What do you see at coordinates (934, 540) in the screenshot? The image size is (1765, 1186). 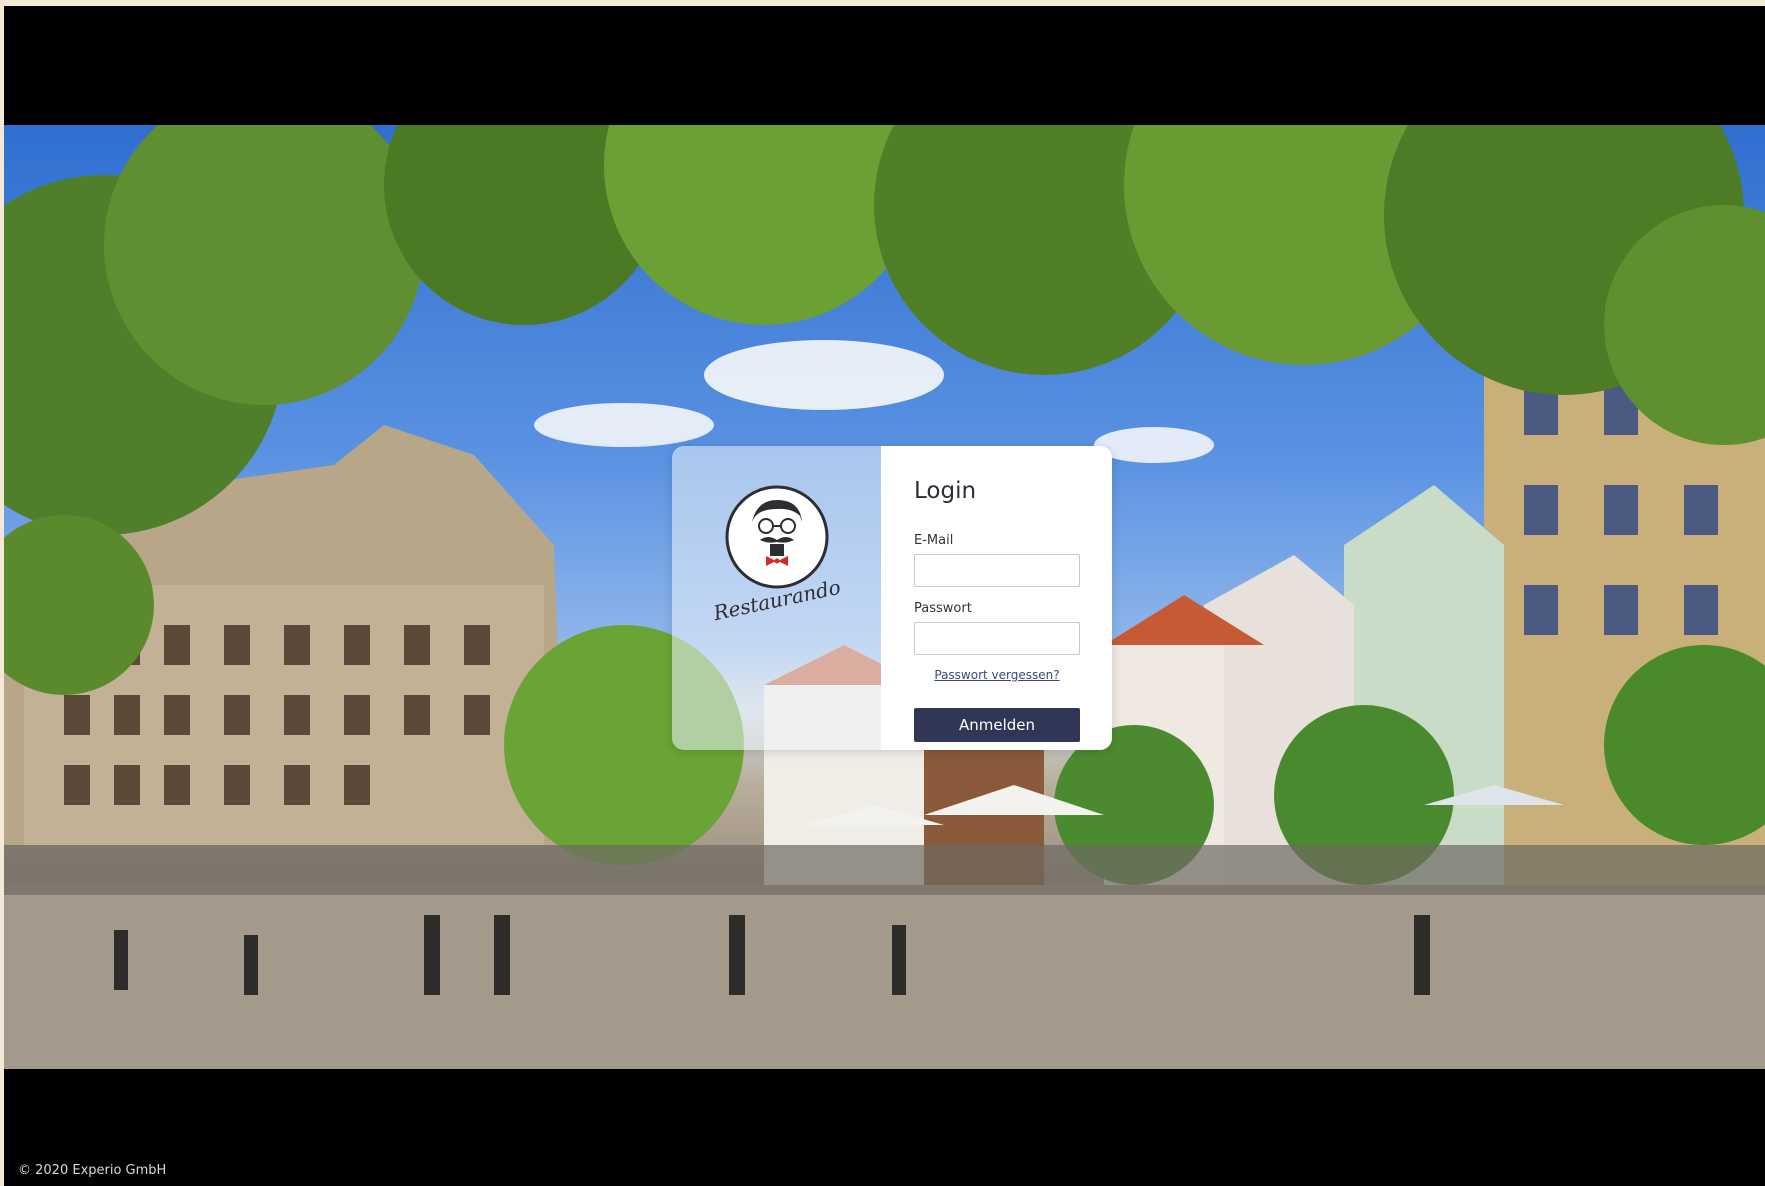 I see `email-label: E-Mail` at bounding box center [934, 540].